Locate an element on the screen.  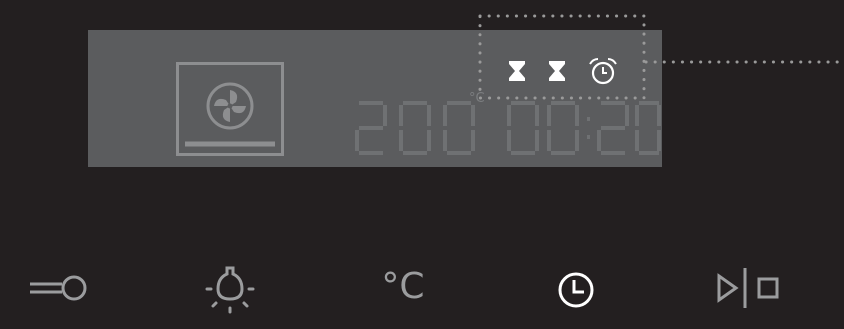
key-lock-icon is located at coordinates (58, 288).